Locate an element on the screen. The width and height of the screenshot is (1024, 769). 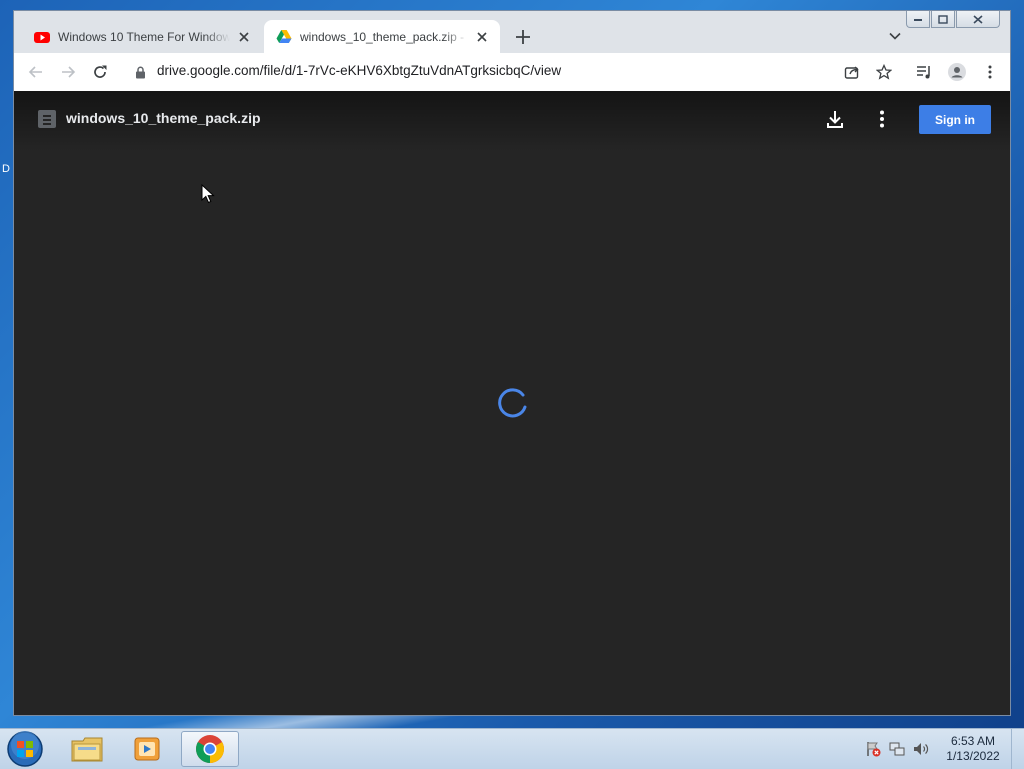
start-button-windows-icon is located at coordinates (25, 749).